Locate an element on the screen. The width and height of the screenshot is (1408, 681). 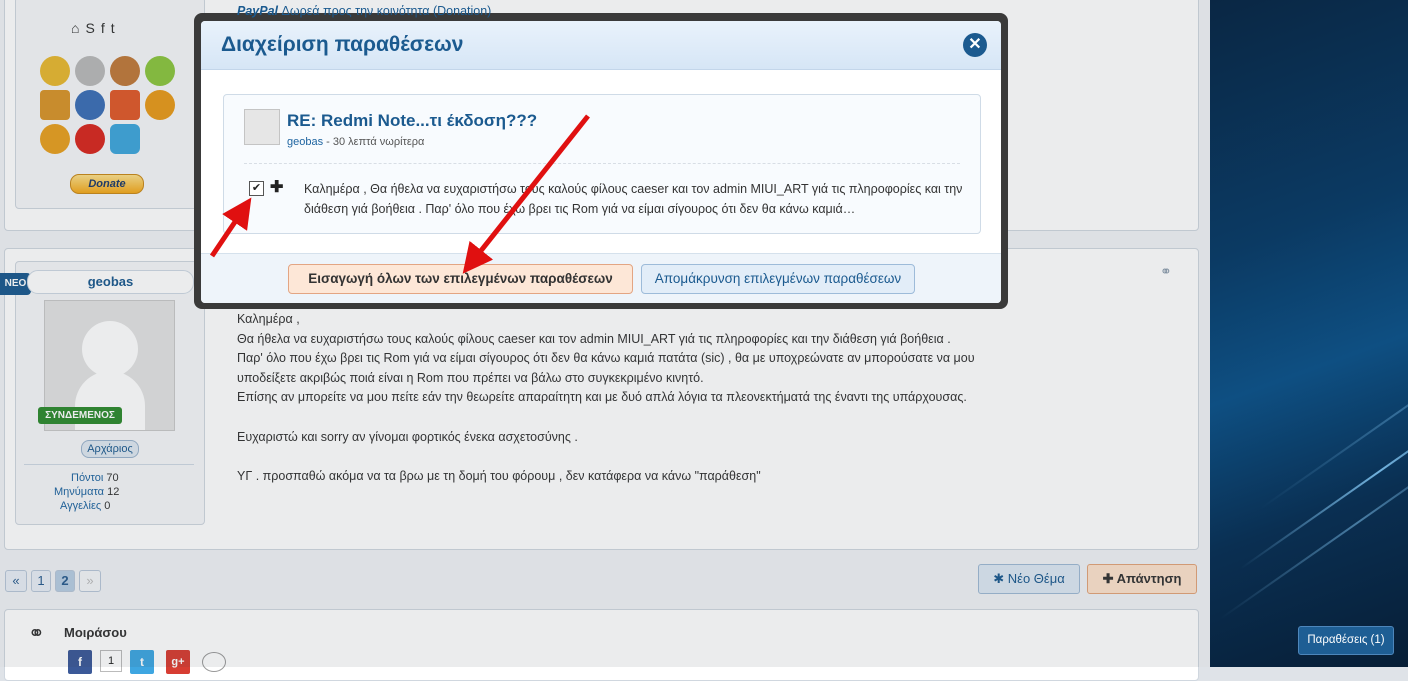
insert-selected-quotes-button: Εισαγωγή όλων των επιλεγμένων παραθέσεων is located at coordinates (460, 279).